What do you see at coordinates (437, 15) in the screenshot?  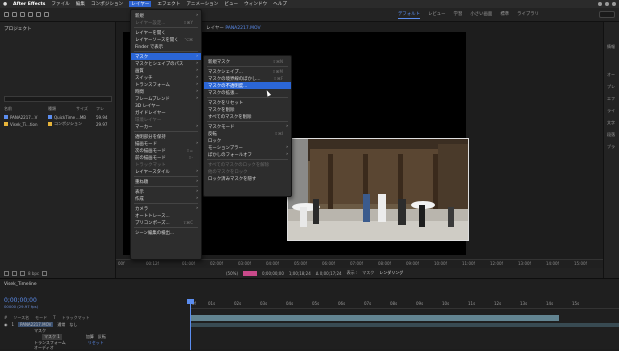 I see `workspace-review: レビュー` at bounding box center [437, 15].